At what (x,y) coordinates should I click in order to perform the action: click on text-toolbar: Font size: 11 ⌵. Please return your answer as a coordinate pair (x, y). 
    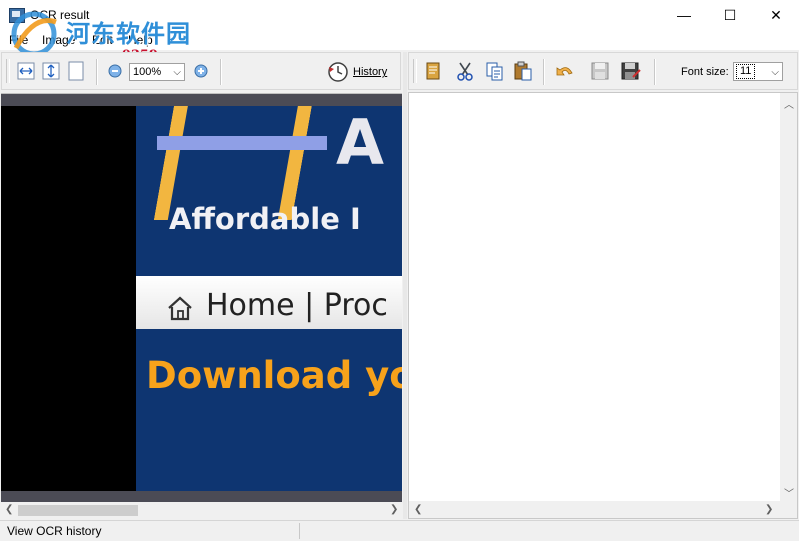
    Looking at the image, I should click on (603, 71).